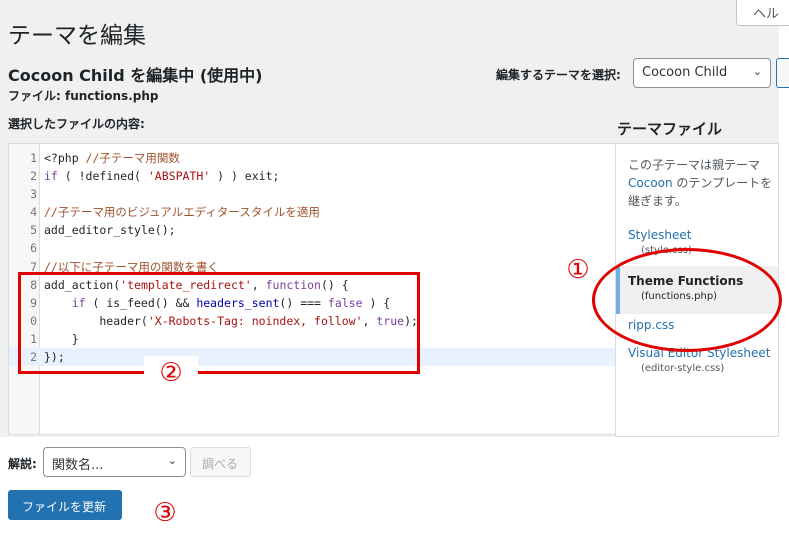 Image resolution: width=789 pixels, height=545 pixels. Describe the element at coordinates (102, 176) in the screenshot. I see `code-token: ( !defined(` at that location.